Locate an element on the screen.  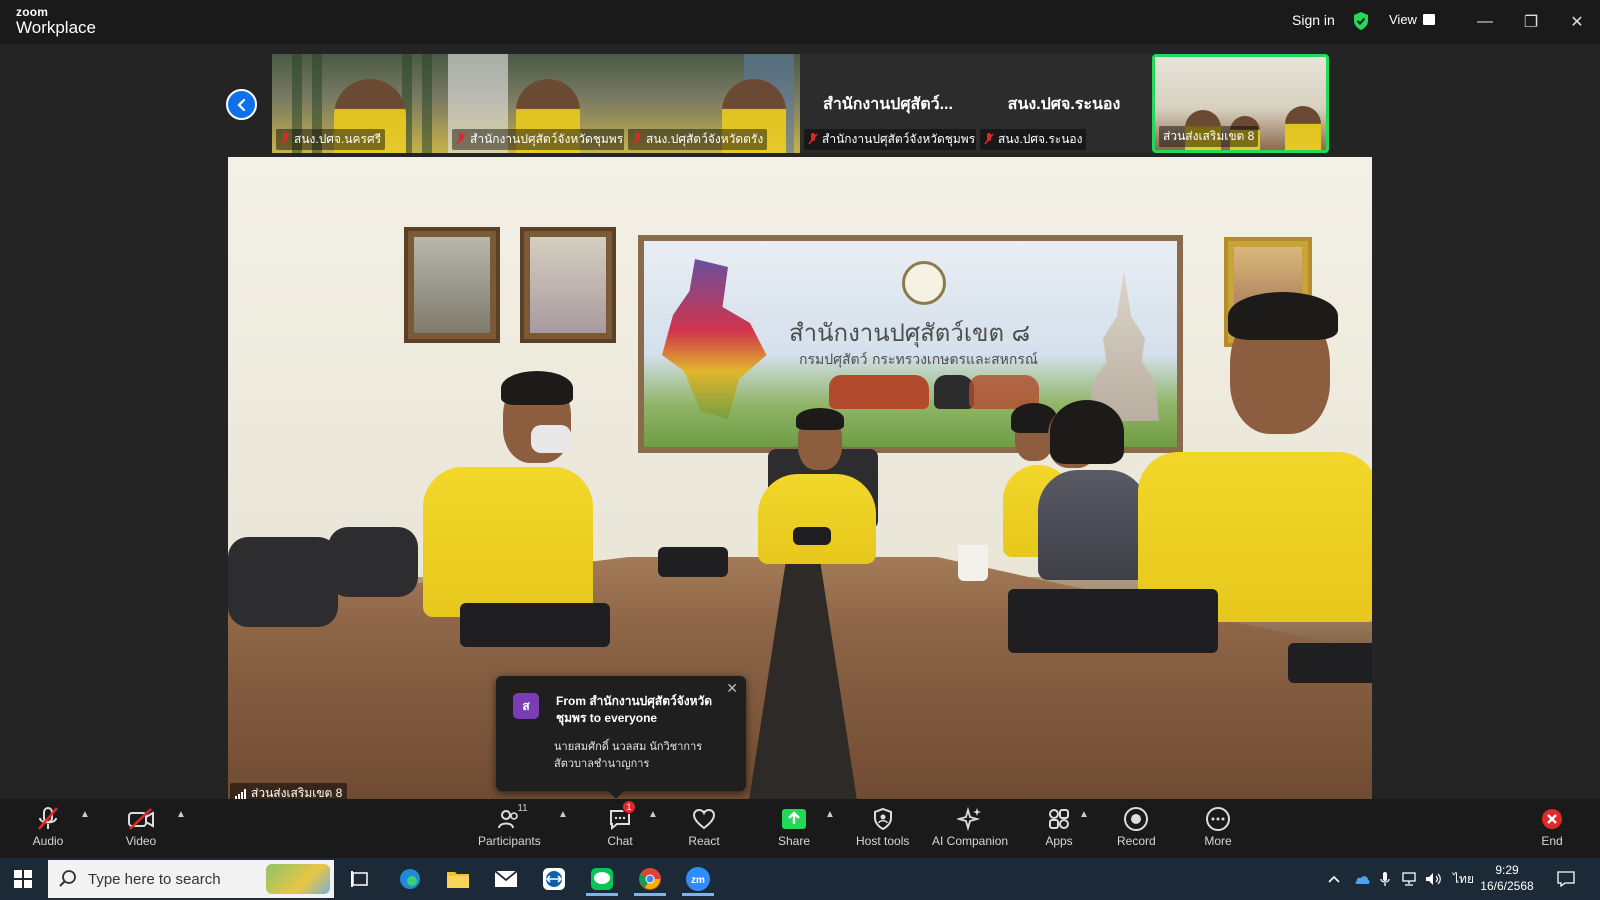
edge-browser-icon is located at coordinates (410, 879).